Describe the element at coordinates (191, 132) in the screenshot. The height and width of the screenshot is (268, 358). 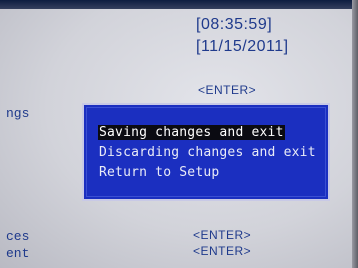
I see `menu-item-save-exit: Saving changes and exit` at that location.